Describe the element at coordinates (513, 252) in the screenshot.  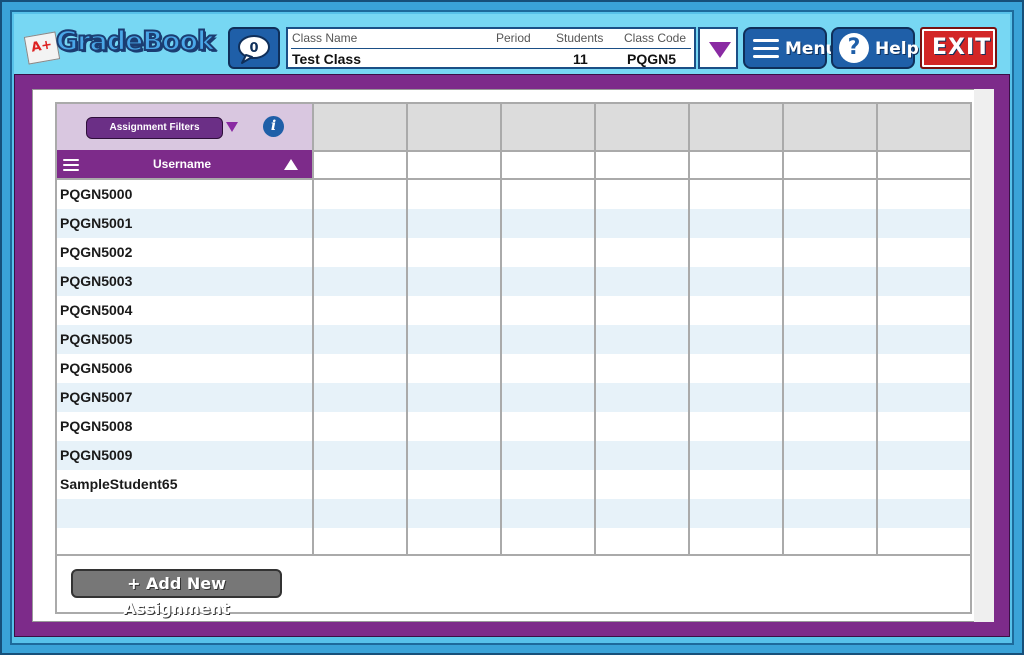
I see `table-row: PQGN5002` at that location.